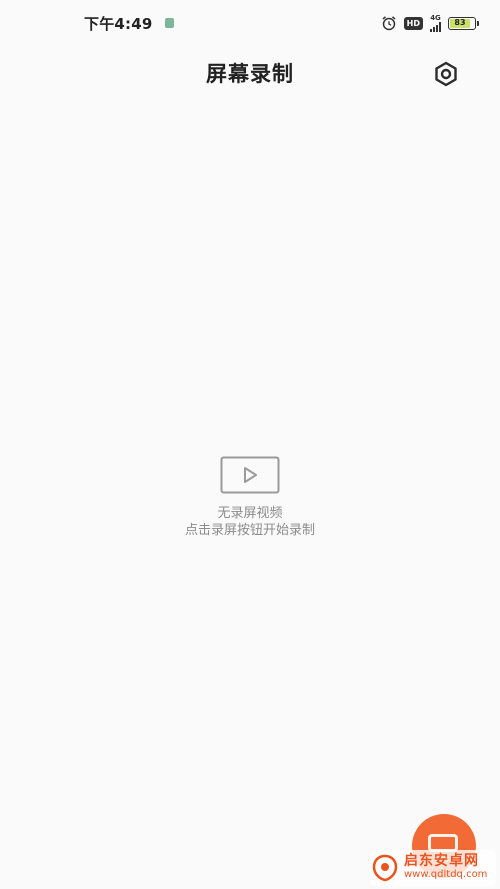 This screenshot has height=889, width=500. I want to click on empty-state-title: 无录屏视频, so click(250, 513).